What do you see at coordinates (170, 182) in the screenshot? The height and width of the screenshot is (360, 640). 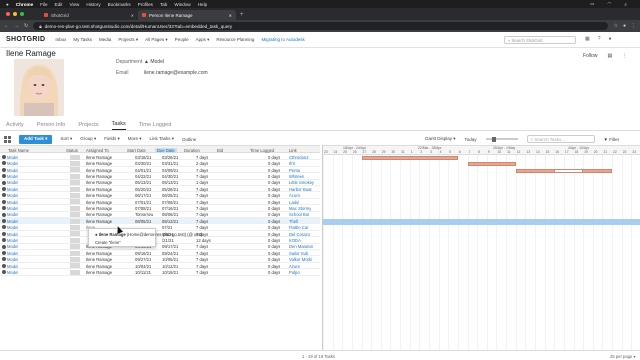 I see `due-date-cell: 05/13/21` at bounding box center [170, 182].